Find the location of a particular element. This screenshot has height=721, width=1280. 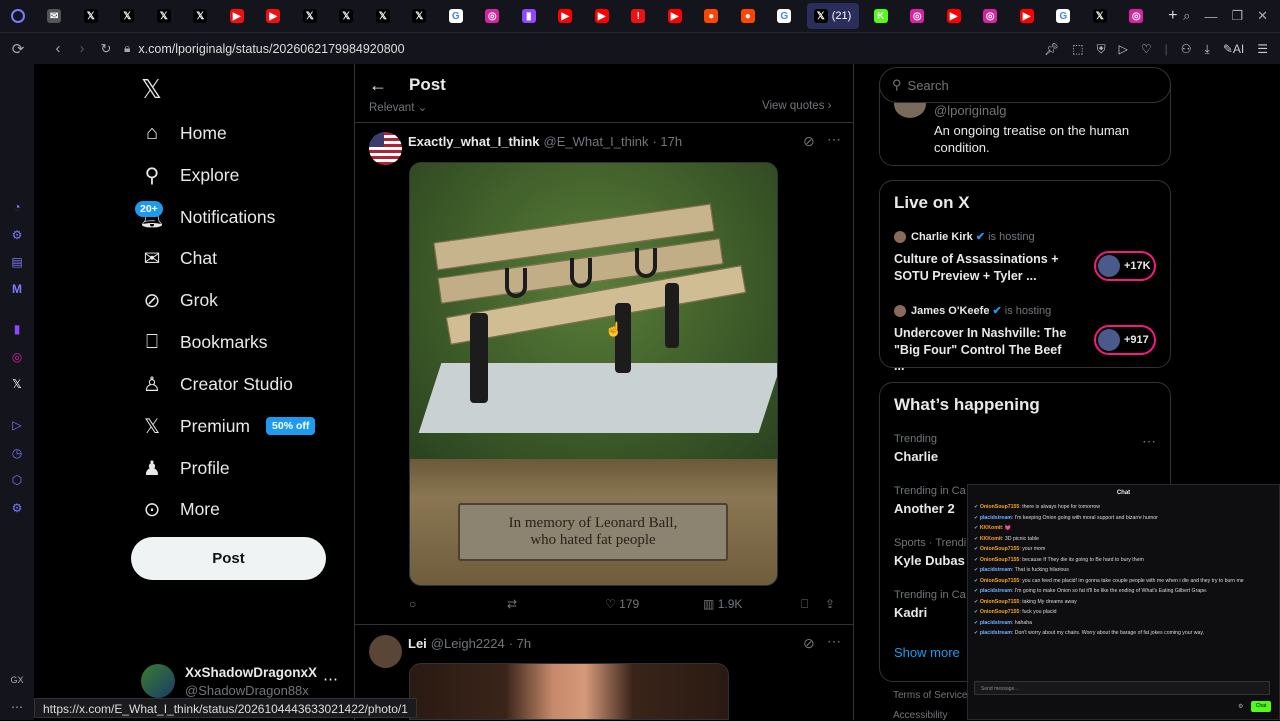

tweet-timestamp: · 7h is located at coordinates (520, 643).